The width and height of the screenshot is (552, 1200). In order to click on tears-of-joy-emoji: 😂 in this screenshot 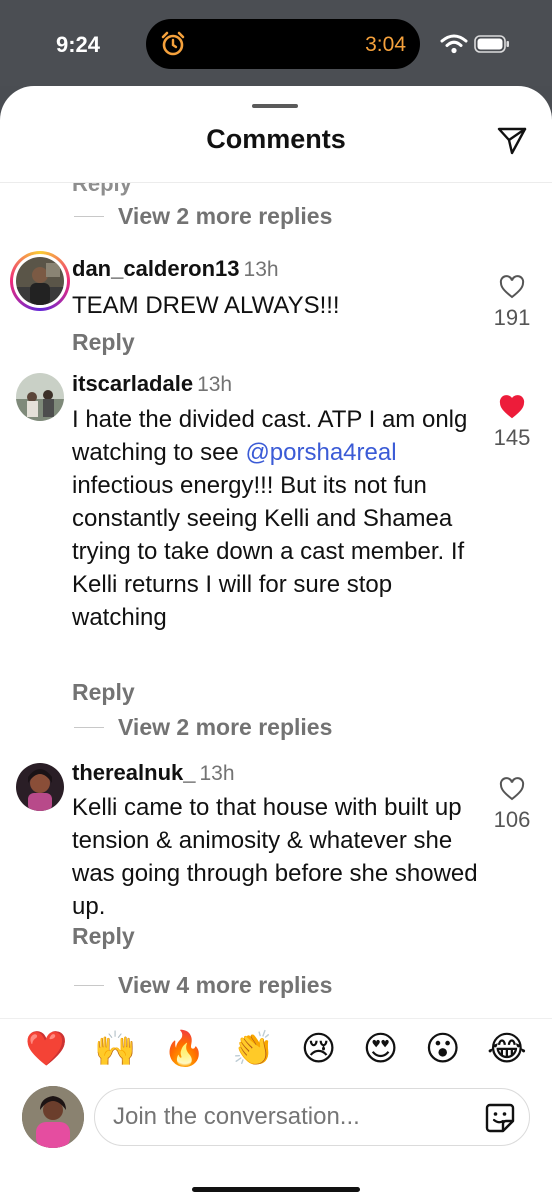, I will do `click(507, 1049)`.